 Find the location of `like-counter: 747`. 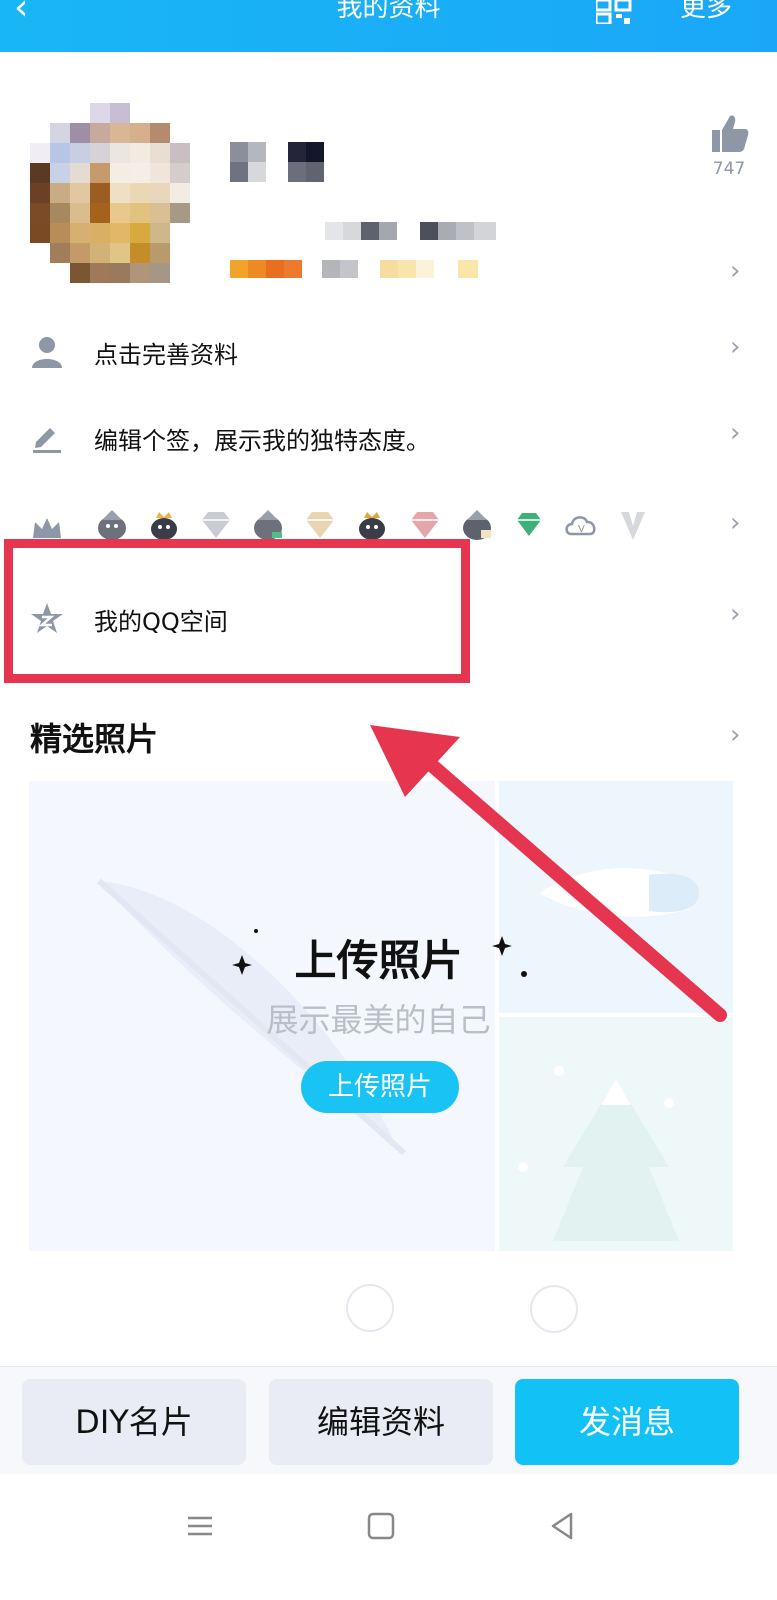

like-counter: 747 is located at coordinates (729, 145).